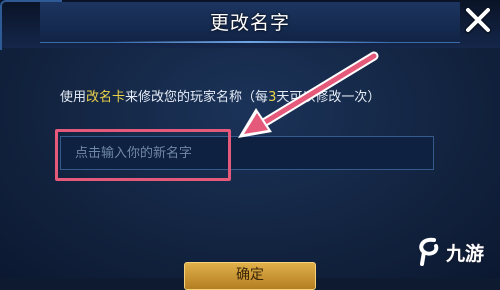 The height and width of the screenshot is (290, 500). Describe the element at coordinates (249, 23) in the screenshot. I see `dialog-title: 更改名字` at that location.